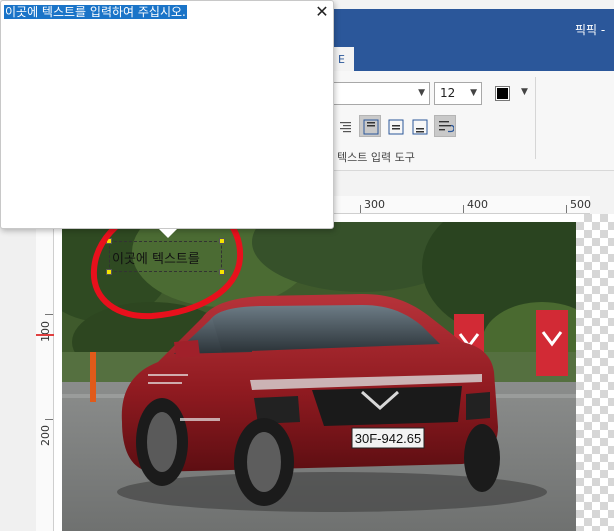  I want to click on text-wrap-icon, so click(446, 127).